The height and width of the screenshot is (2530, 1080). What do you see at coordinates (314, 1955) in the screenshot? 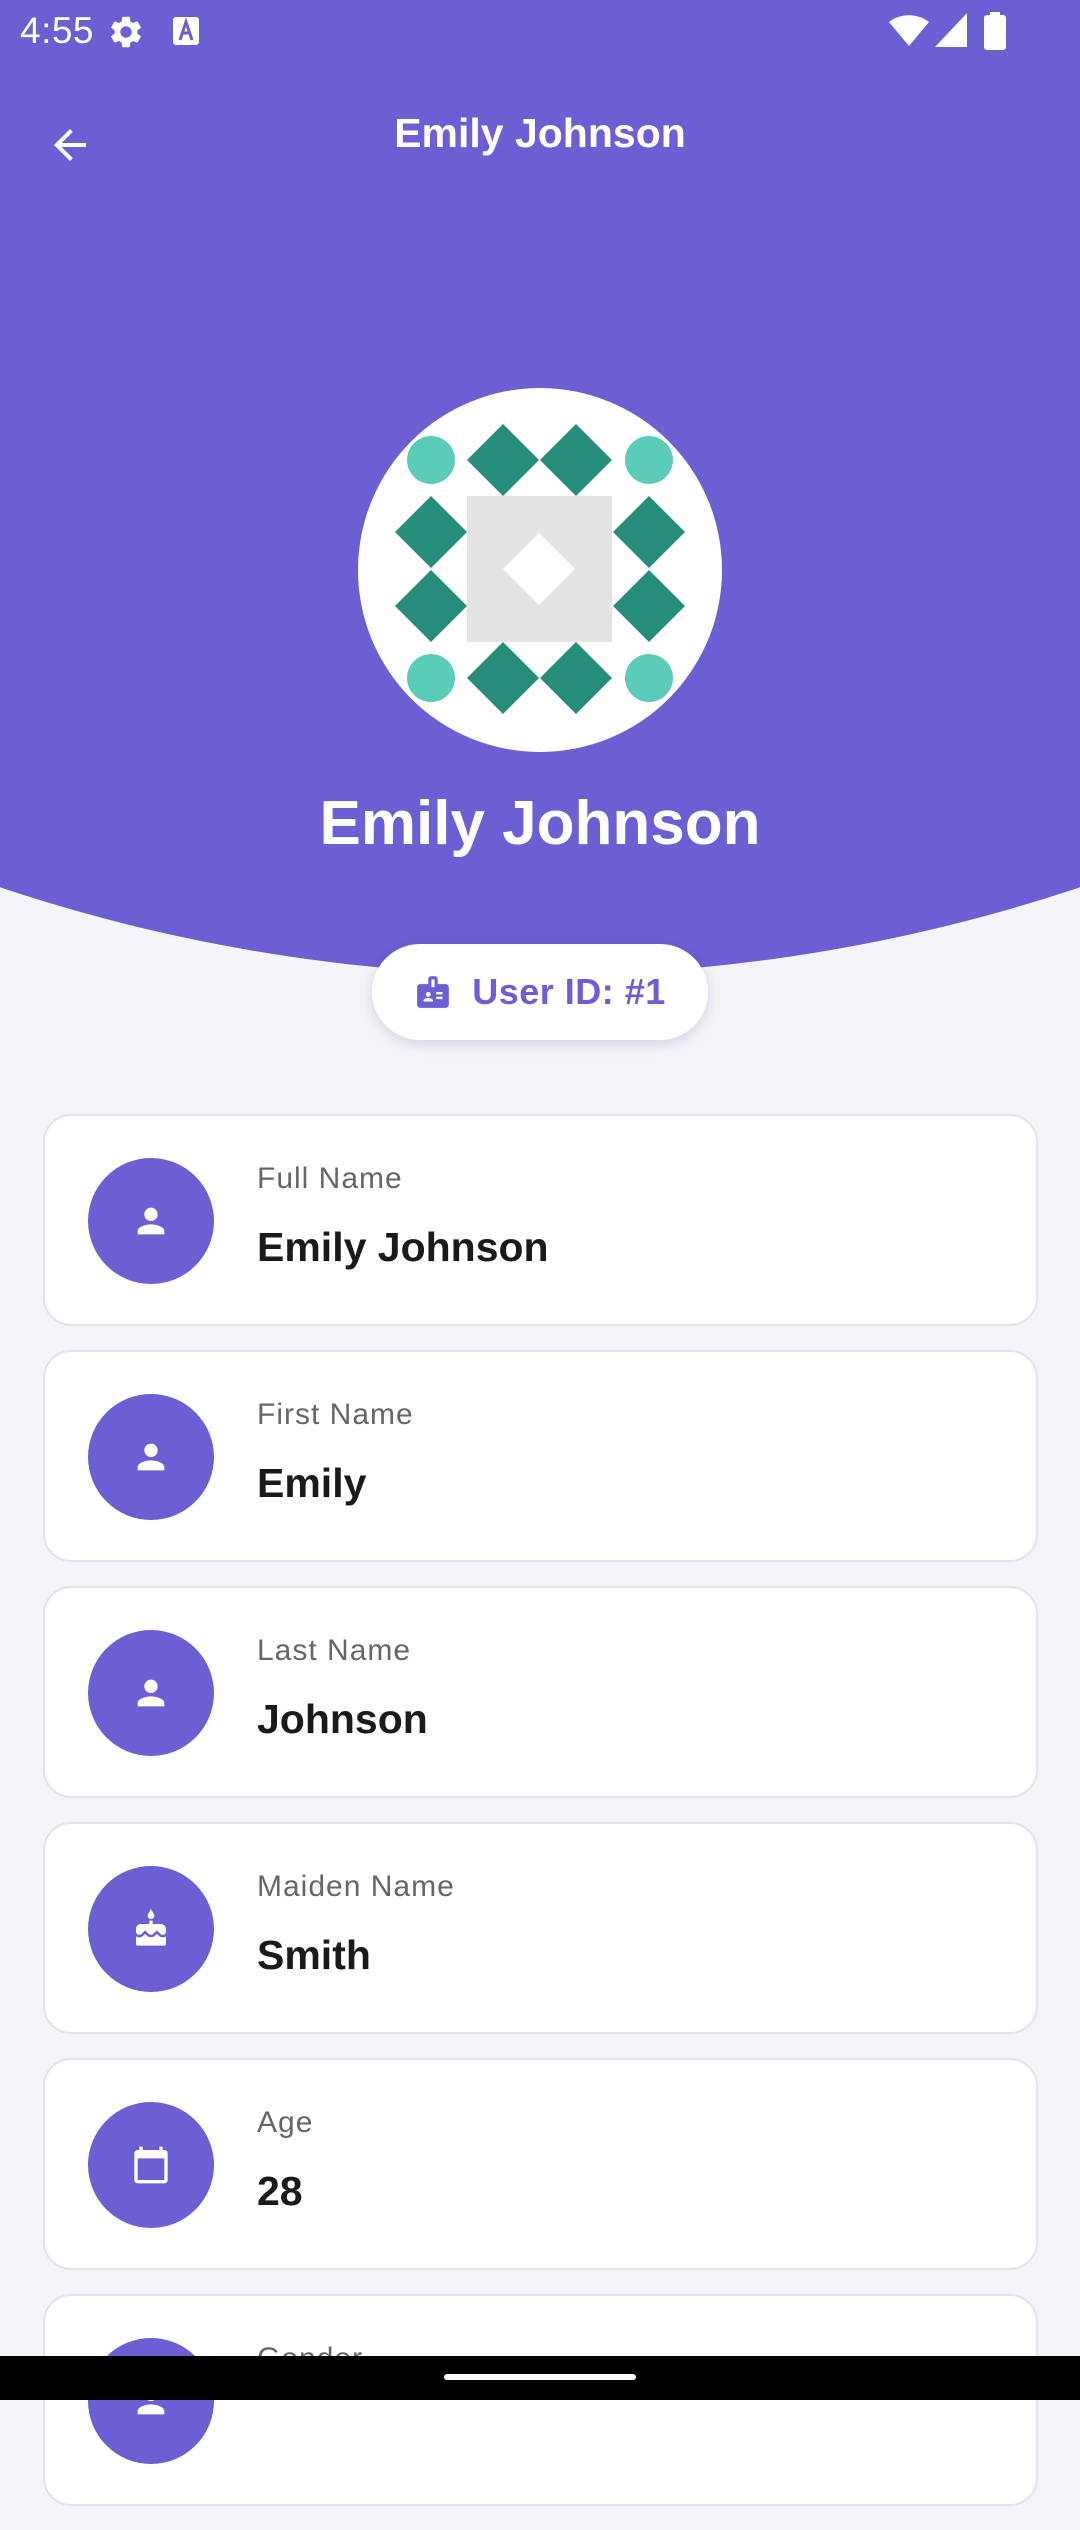
I see `detail-value: Smith` at bounding box center [314, 1955].